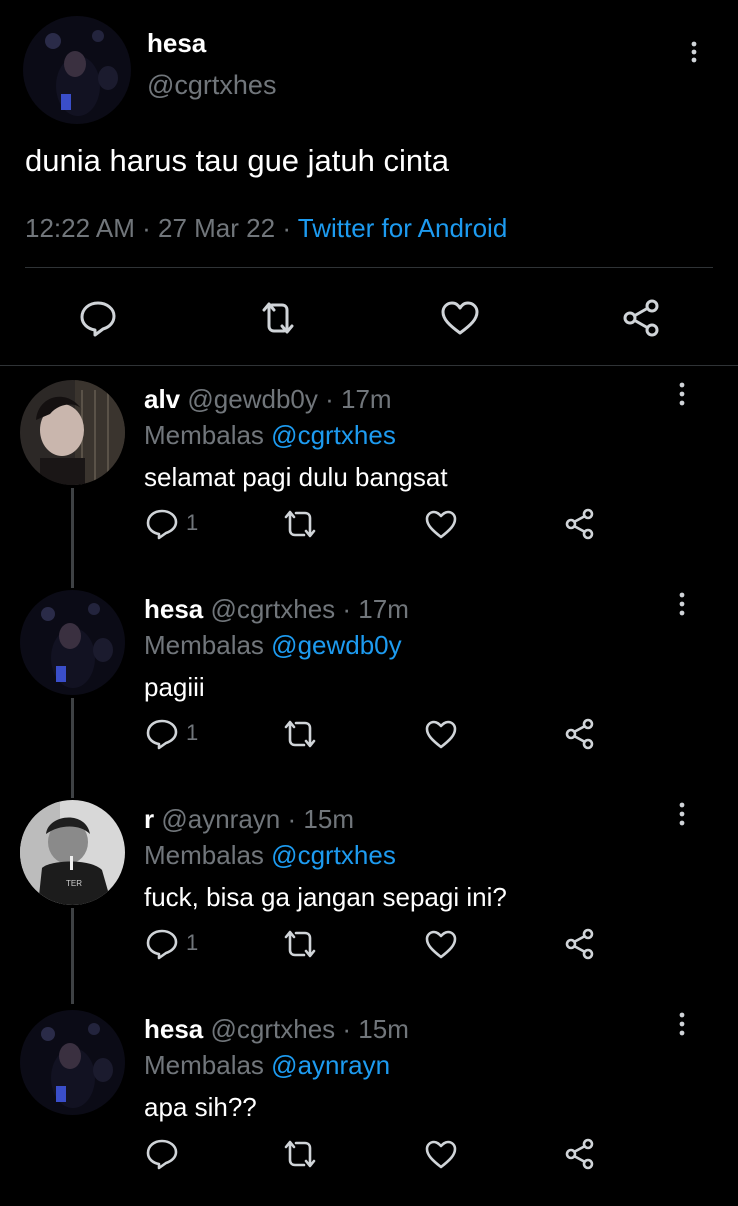  I want to click on author-name: r, so click(149, 819).